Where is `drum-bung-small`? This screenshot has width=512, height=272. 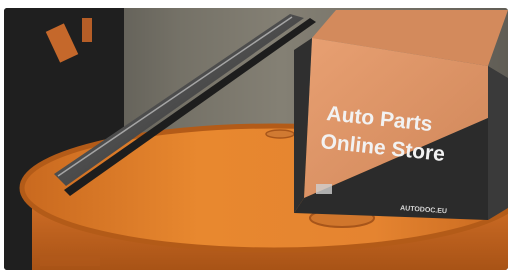
drum-bung-small is located at coordinates (280, 134).